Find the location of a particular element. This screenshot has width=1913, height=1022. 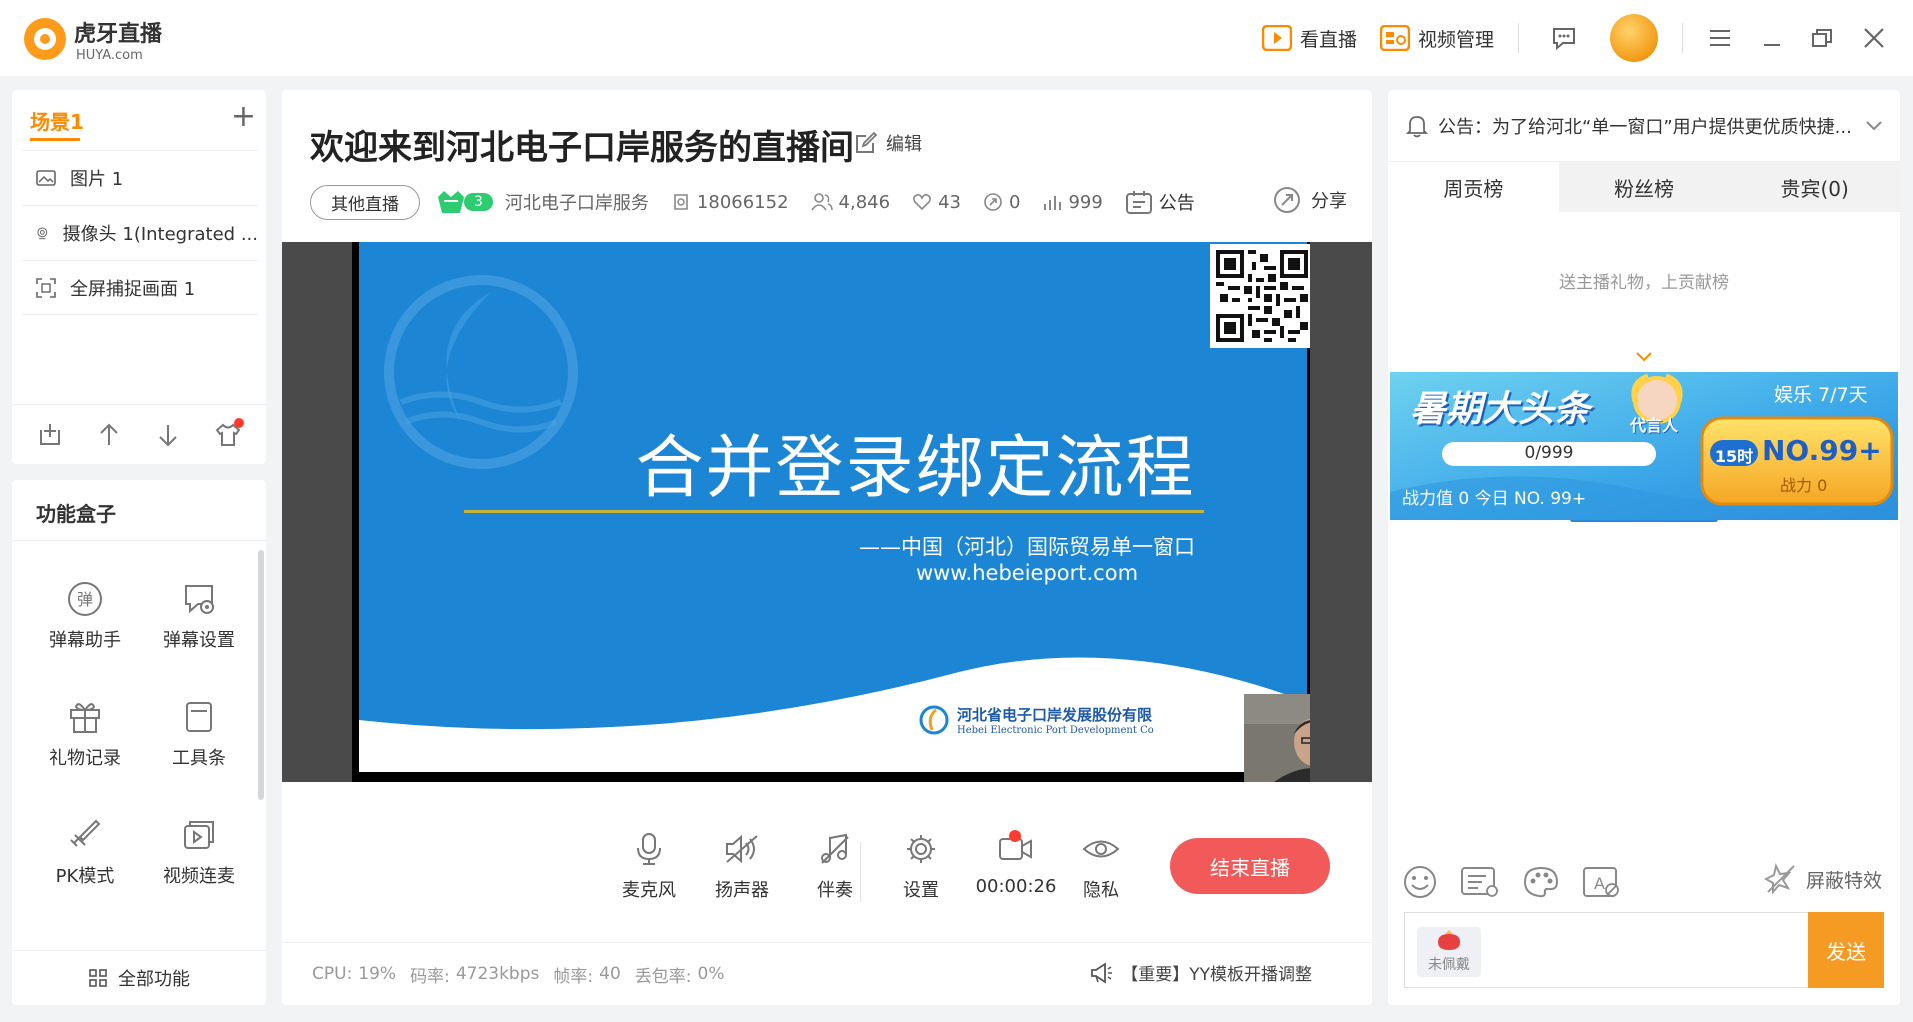

message-icon is located at coordinates (1564, 38).